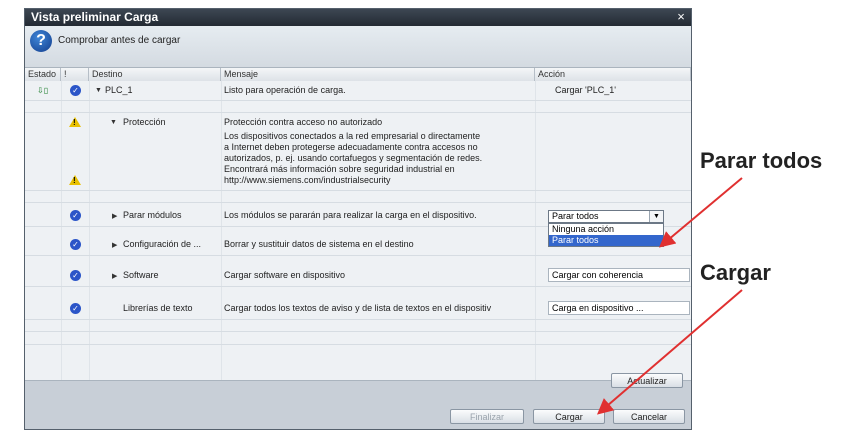  What do you see at coordinates (647, 380) in the screenshot?
I see `refresh-button: Actualizar` at bounding box center [647, 380].